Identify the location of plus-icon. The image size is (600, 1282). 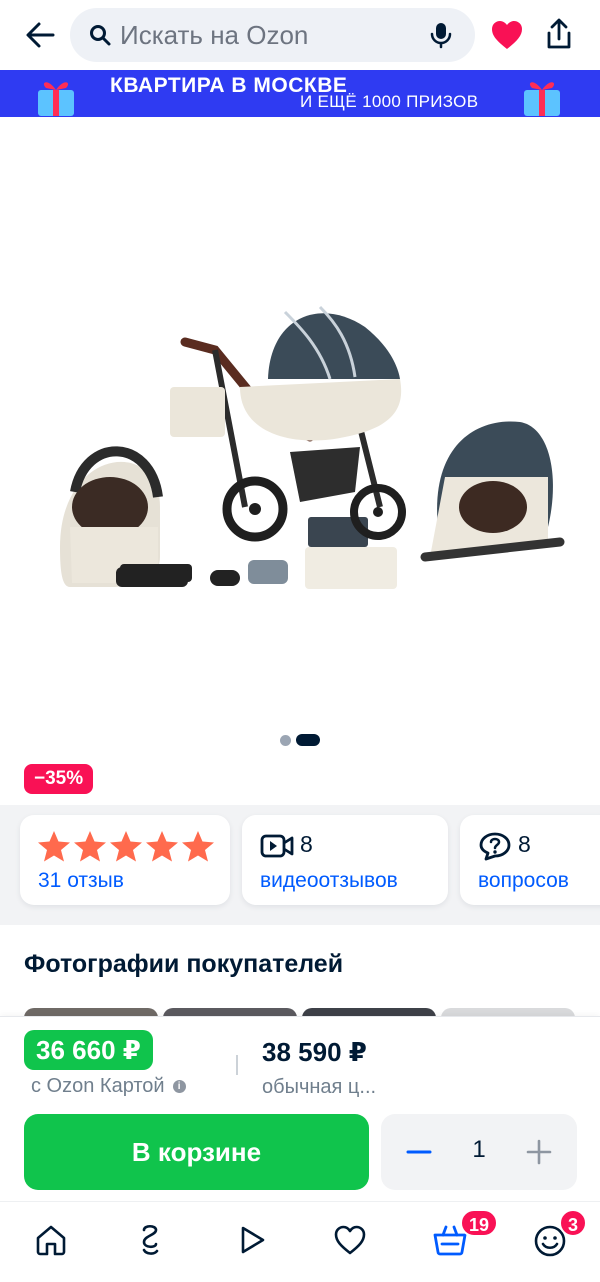
(539, 1152).